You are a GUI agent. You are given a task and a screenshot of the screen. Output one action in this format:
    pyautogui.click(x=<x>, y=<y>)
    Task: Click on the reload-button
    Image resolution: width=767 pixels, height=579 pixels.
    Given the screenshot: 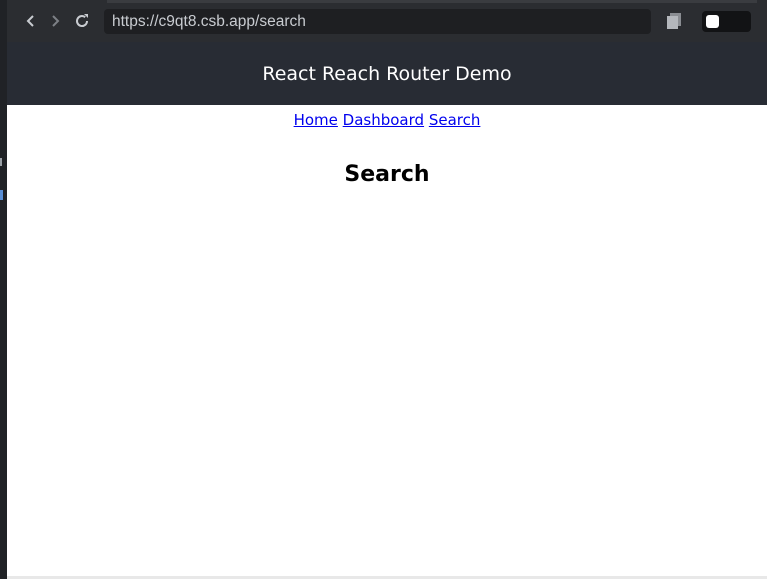 What is the action you would take?
    pyautogui.click(x=82, y=21)
    